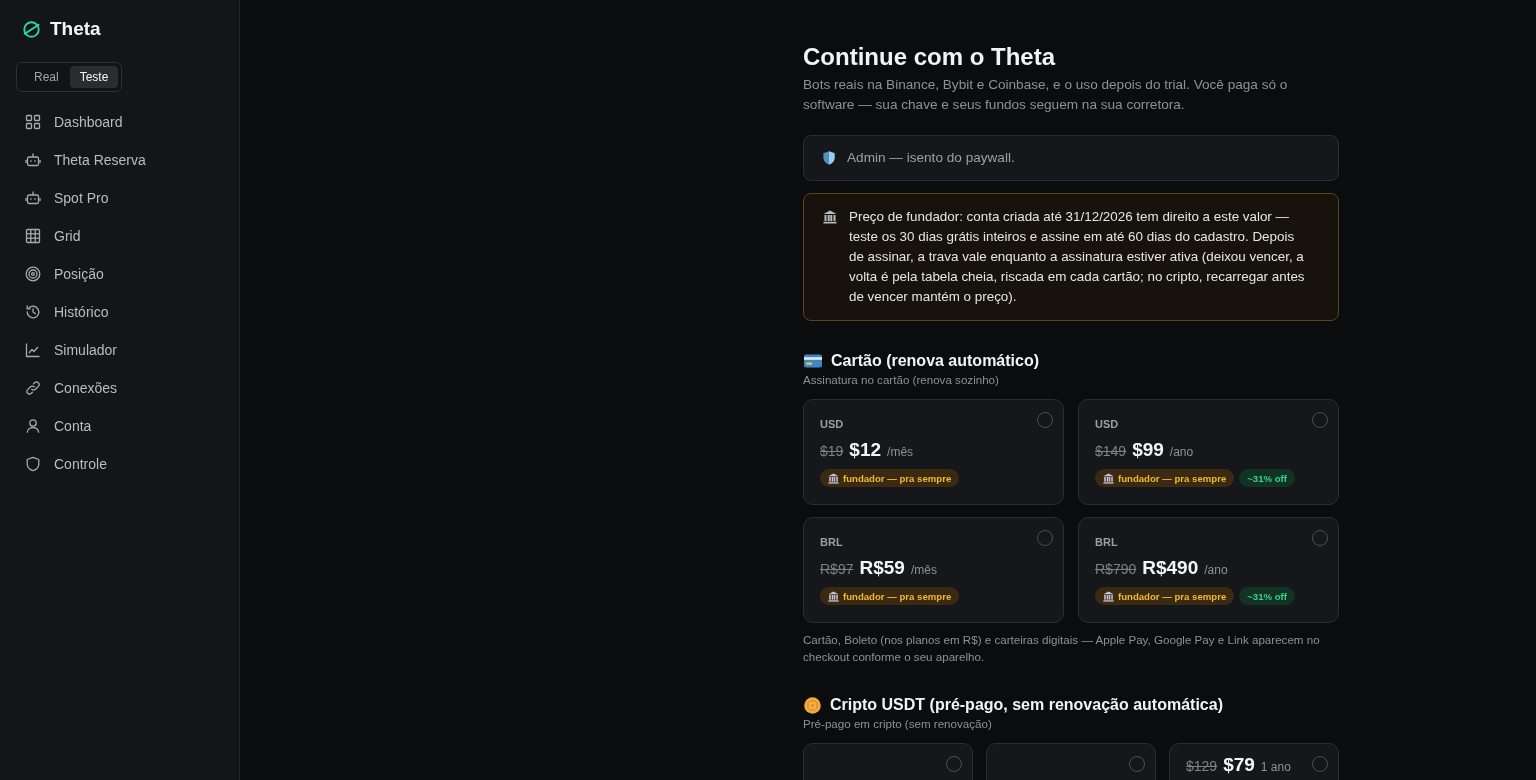  I want to click on logo-icon, so click(31, 29).